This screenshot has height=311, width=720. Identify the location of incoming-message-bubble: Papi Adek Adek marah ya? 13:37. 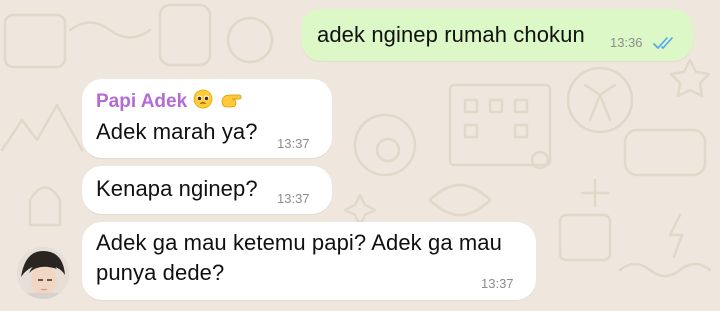
(207, 118).